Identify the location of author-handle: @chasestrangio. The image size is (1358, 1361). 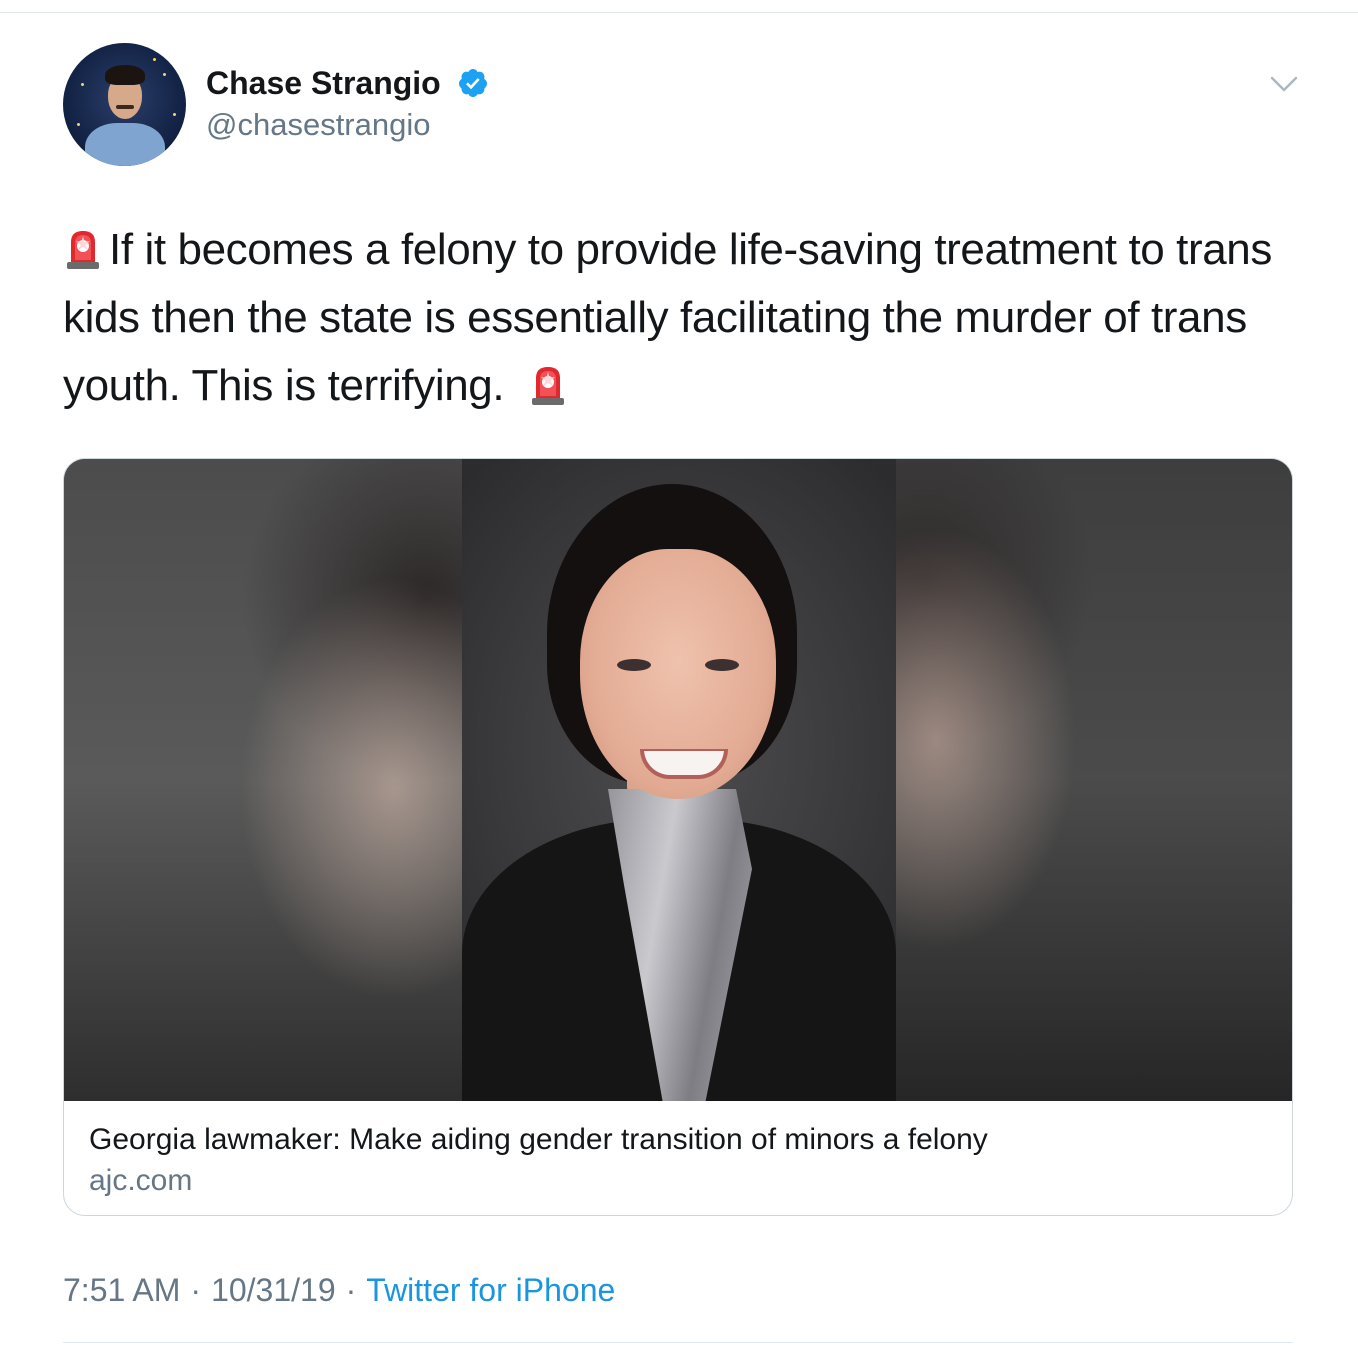
(318, 125).